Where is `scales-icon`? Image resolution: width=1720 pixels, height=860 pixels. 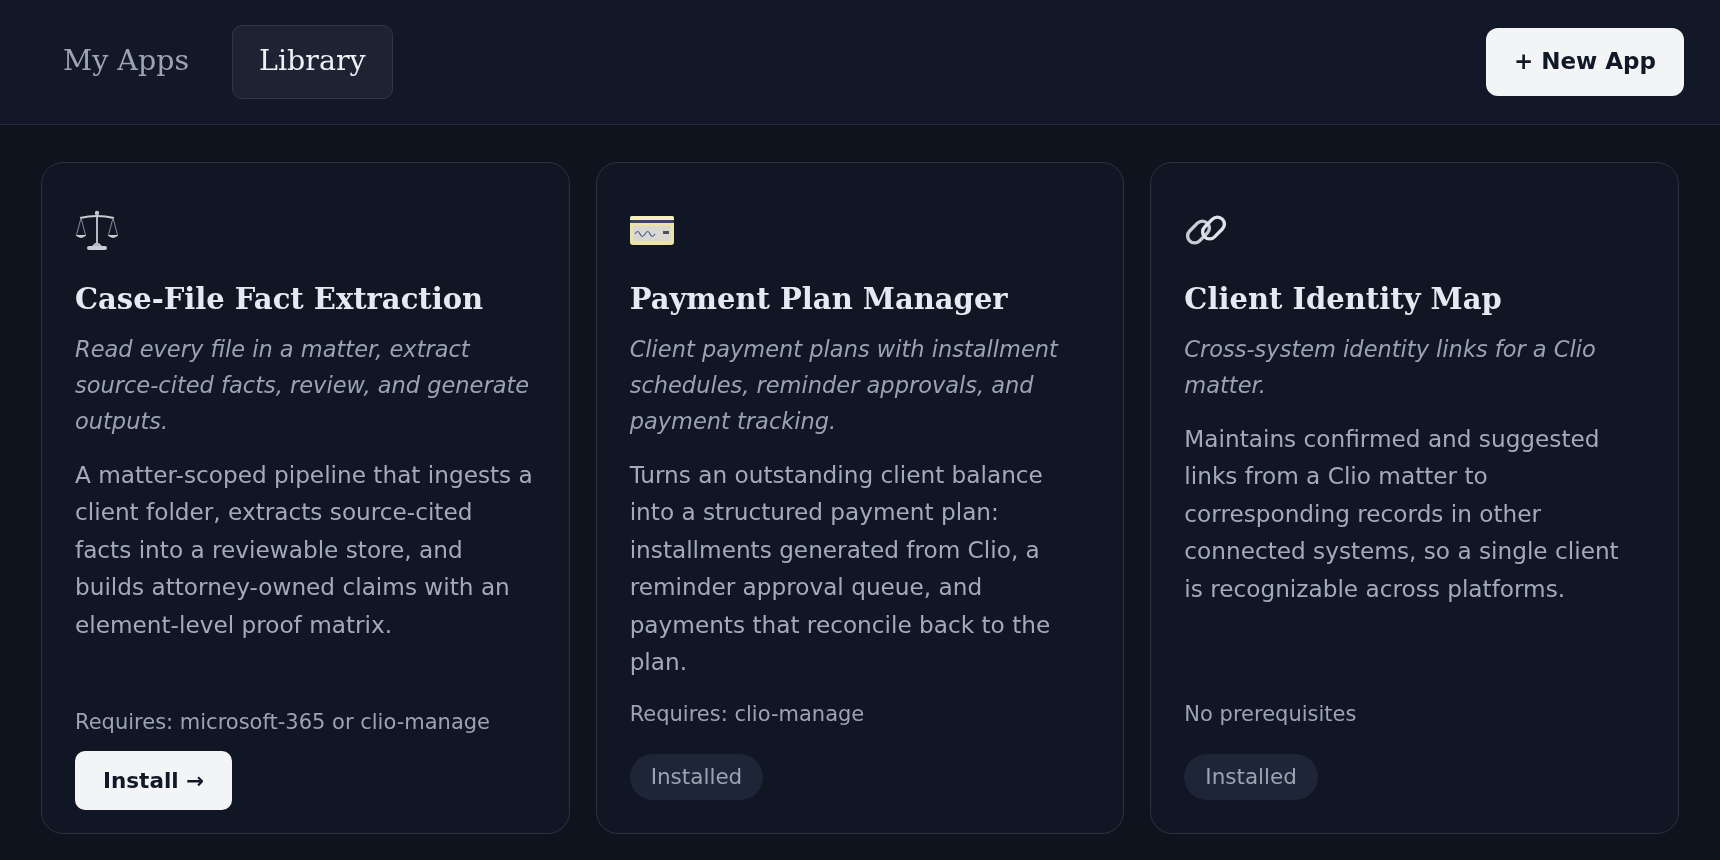
scales-icon is located at coordinates (97, 230).